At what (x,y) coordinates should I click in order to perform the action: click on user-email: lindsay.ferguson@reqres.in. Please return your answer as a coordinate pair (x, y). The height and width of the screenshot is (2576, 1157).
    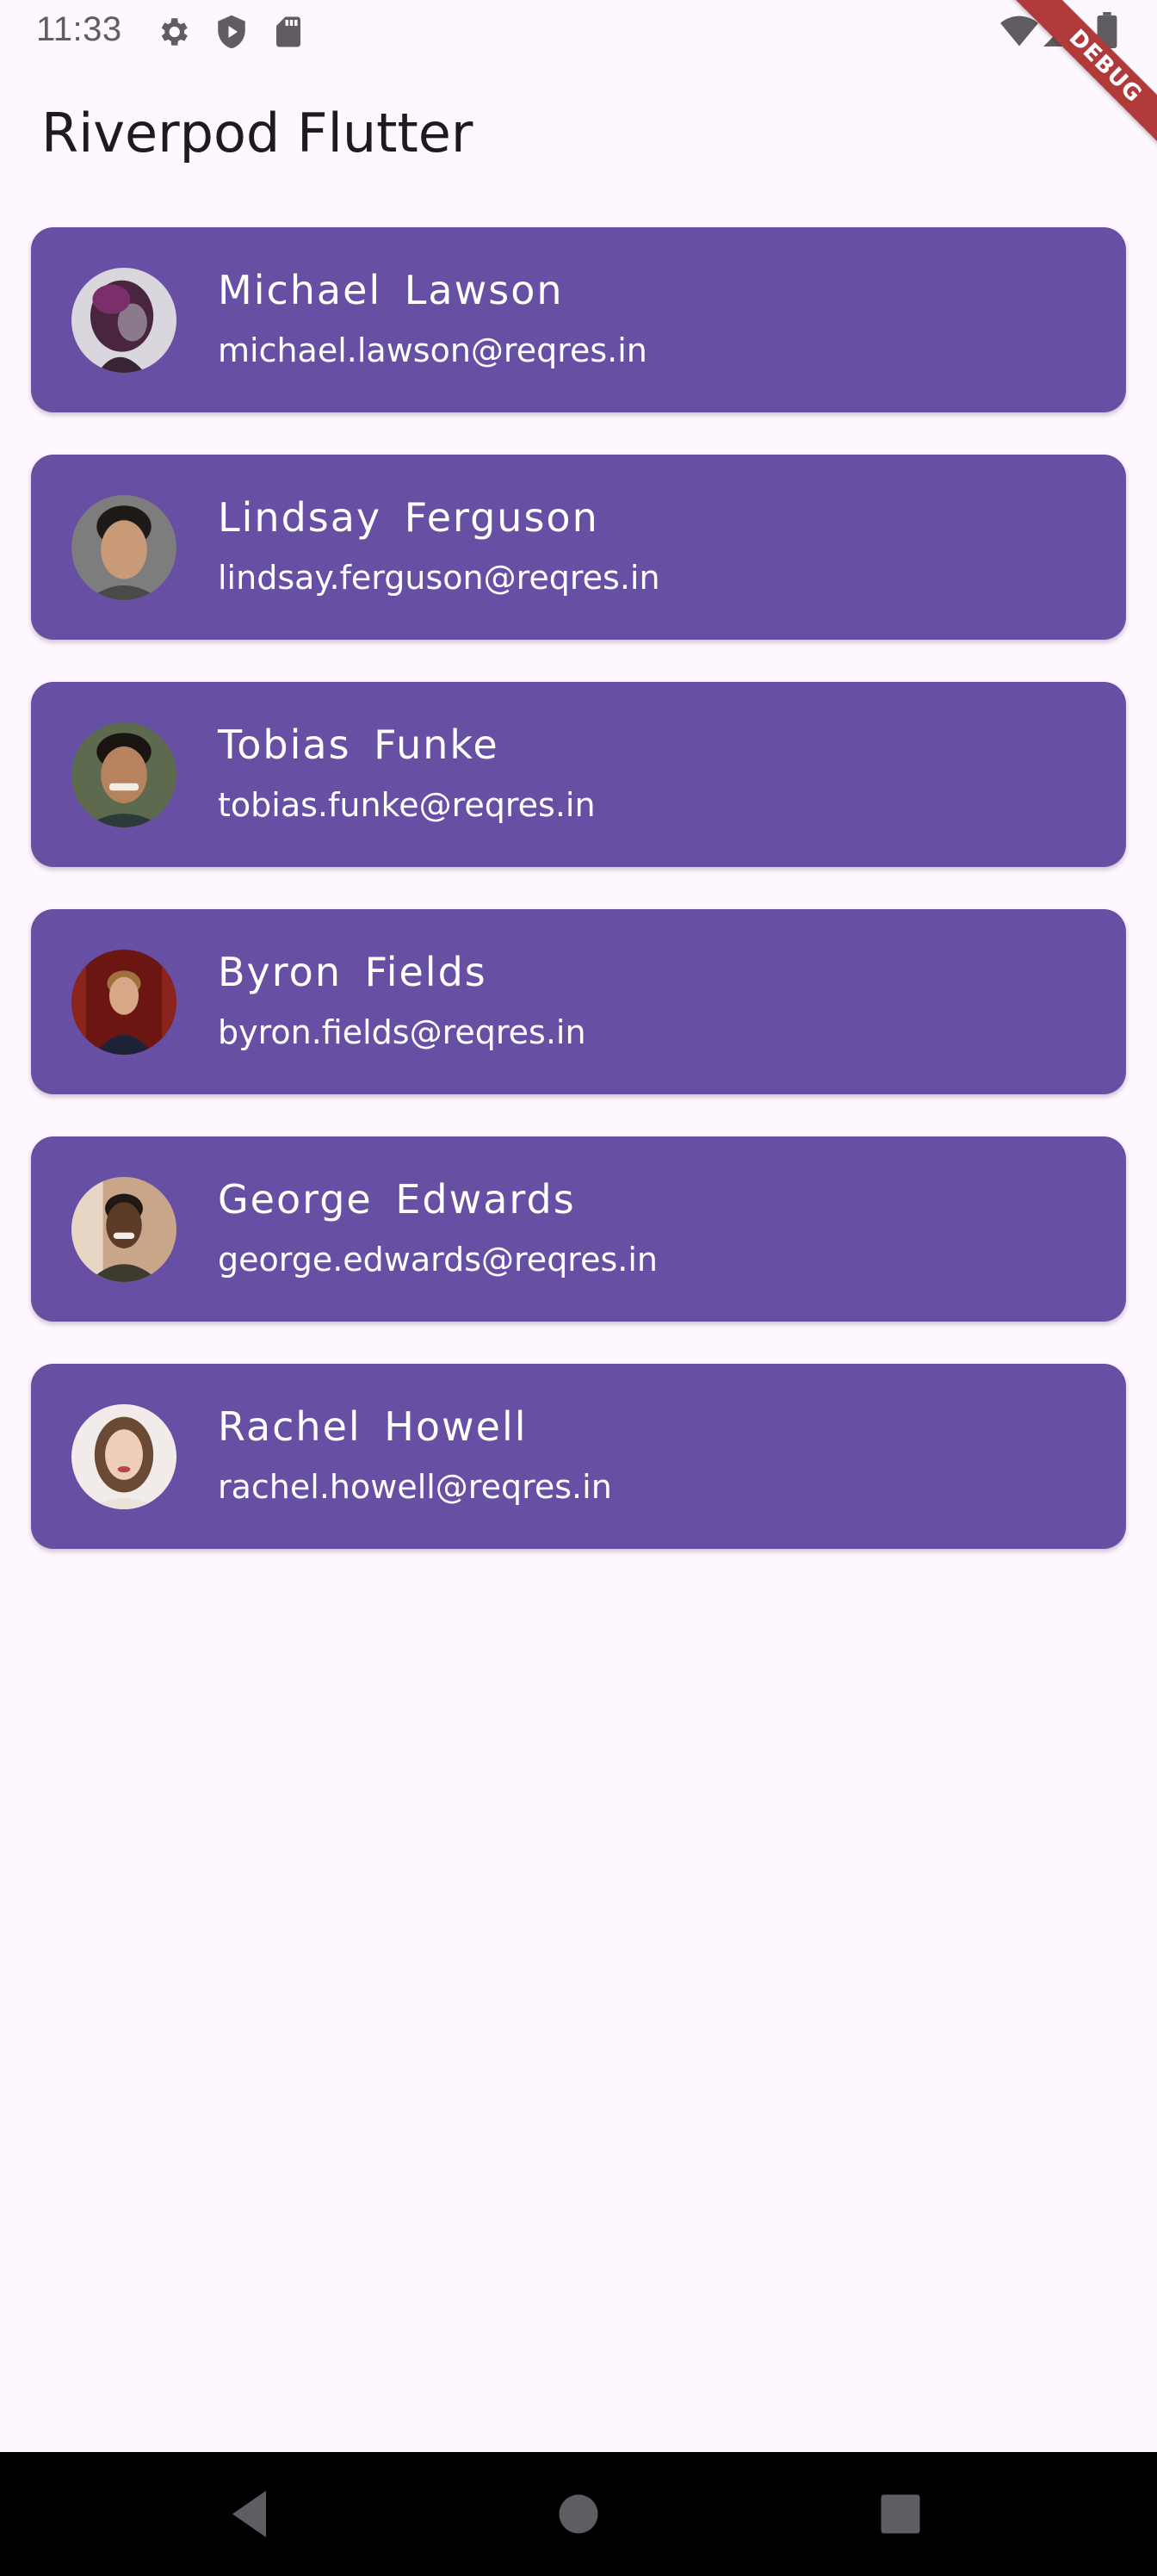
    Looking at the image, I should click on (439, 578).